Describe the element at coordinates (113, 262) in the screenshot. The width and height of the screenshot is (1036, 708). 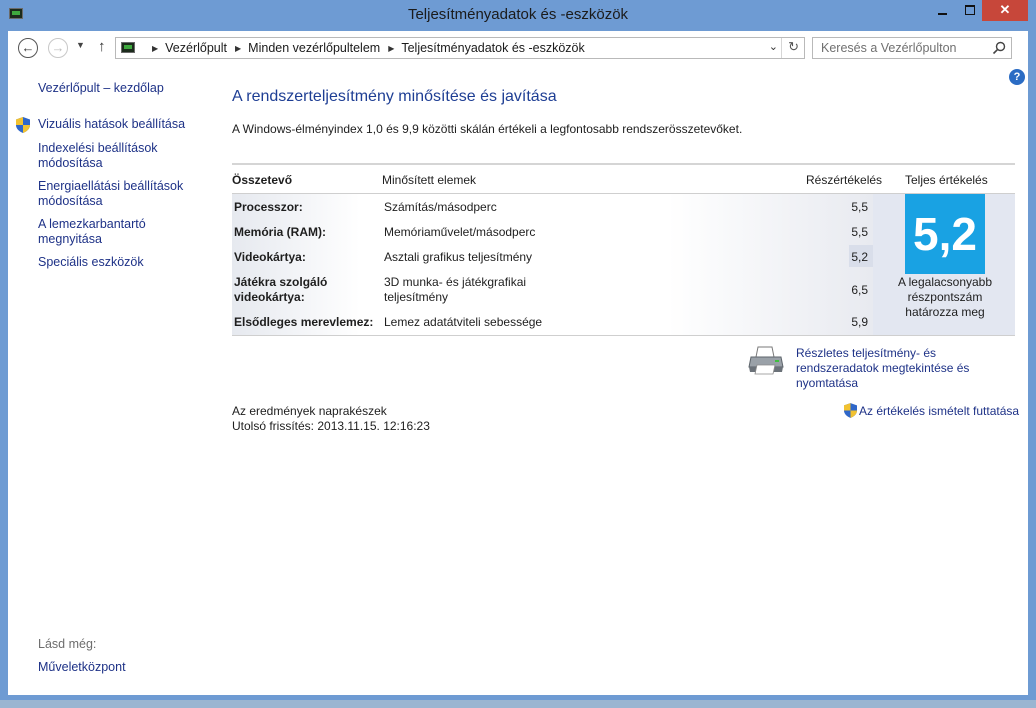
I see `sidebar-item-advanced-tools: Speciális eszközök` at that location.